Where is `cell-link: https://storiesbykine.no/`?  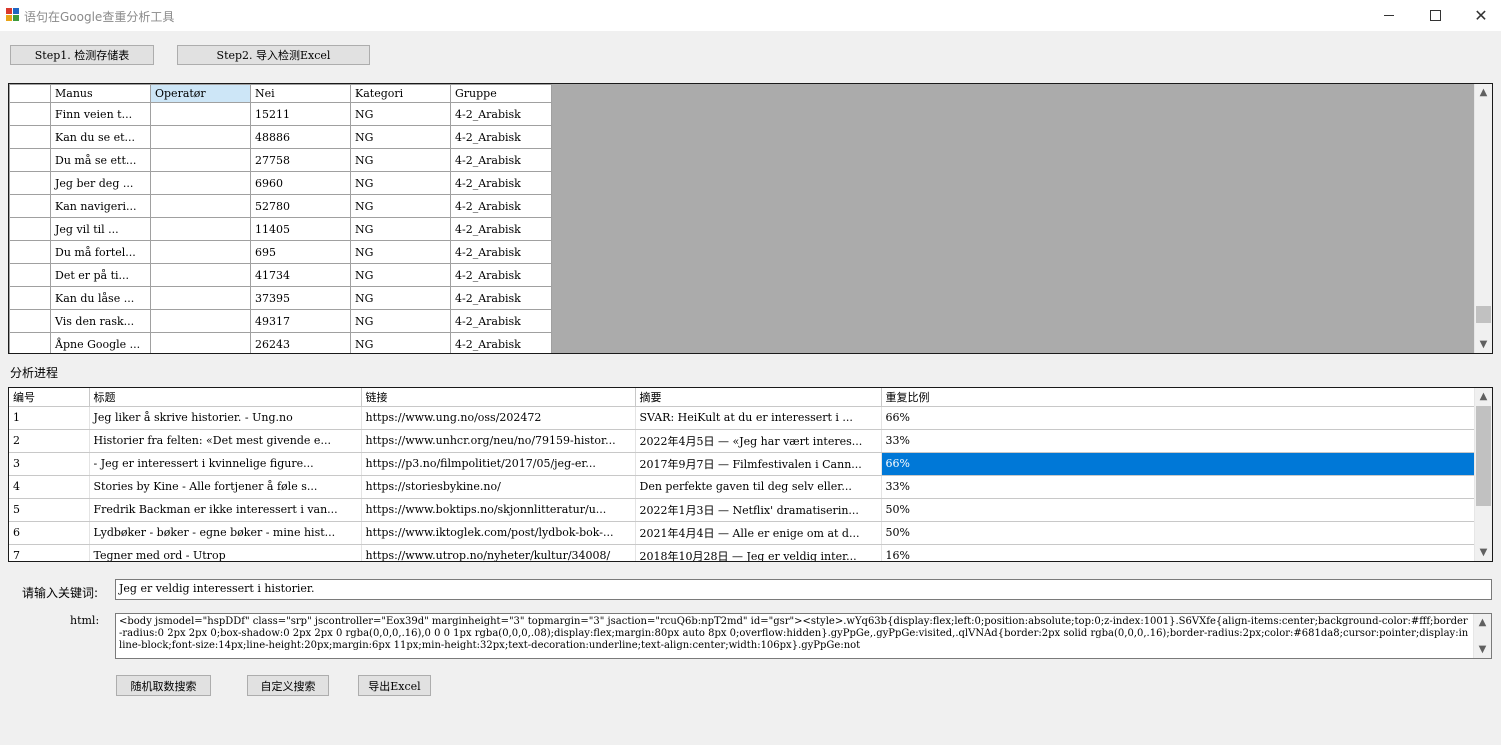 cell-link: https://storiesbykine.no/ is located at coordinates (498, 487).